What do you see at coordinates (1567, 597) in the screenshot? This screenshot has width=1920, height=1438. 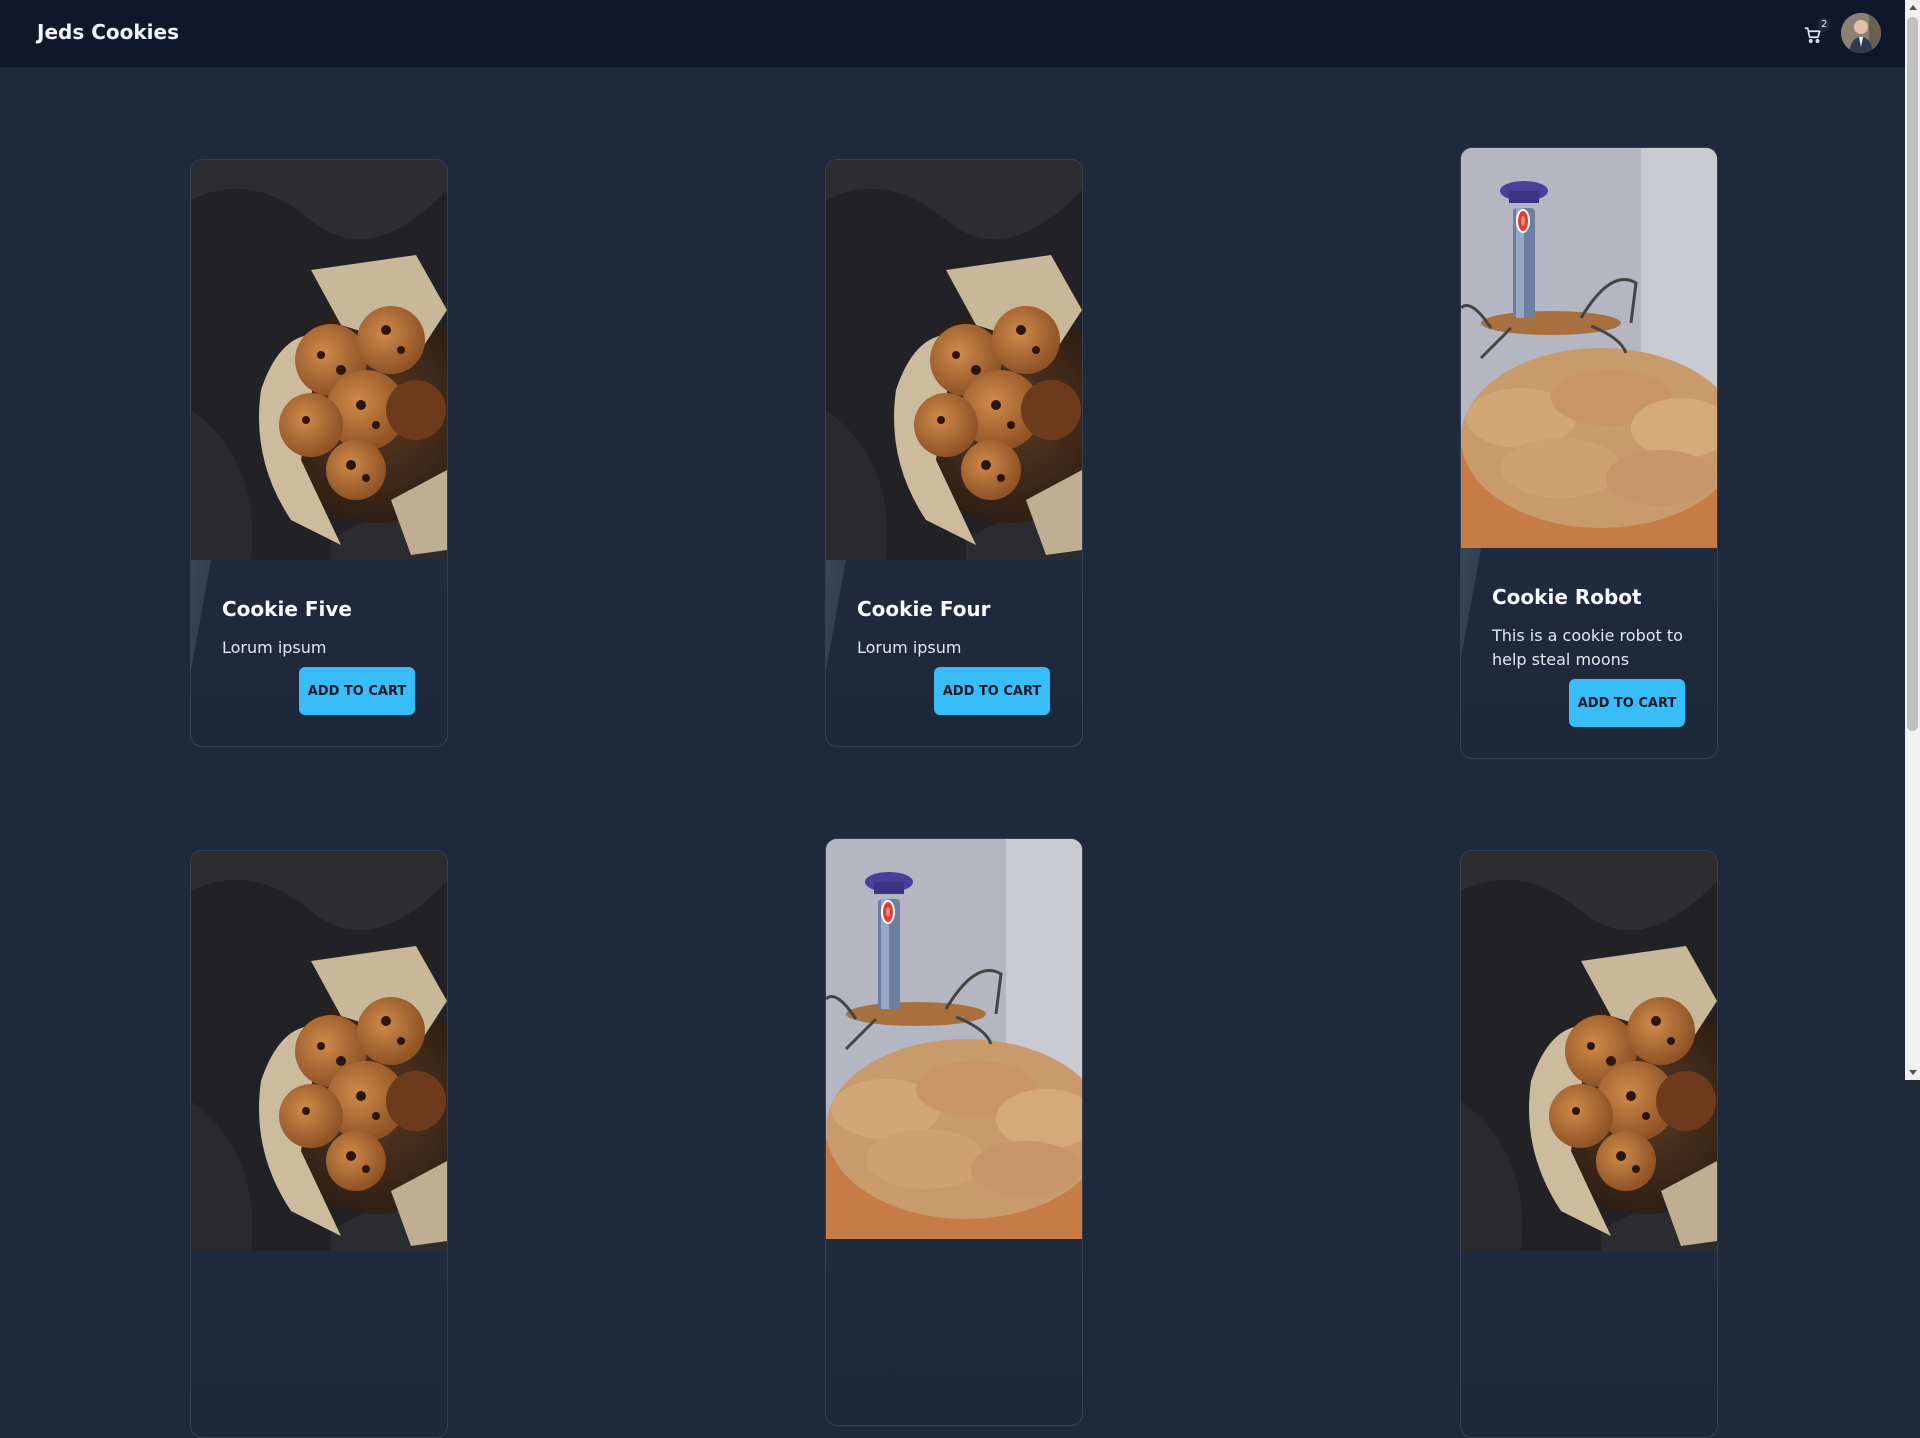 I see `product-title: Cookie Robot` at bounding box center [1567, 597].